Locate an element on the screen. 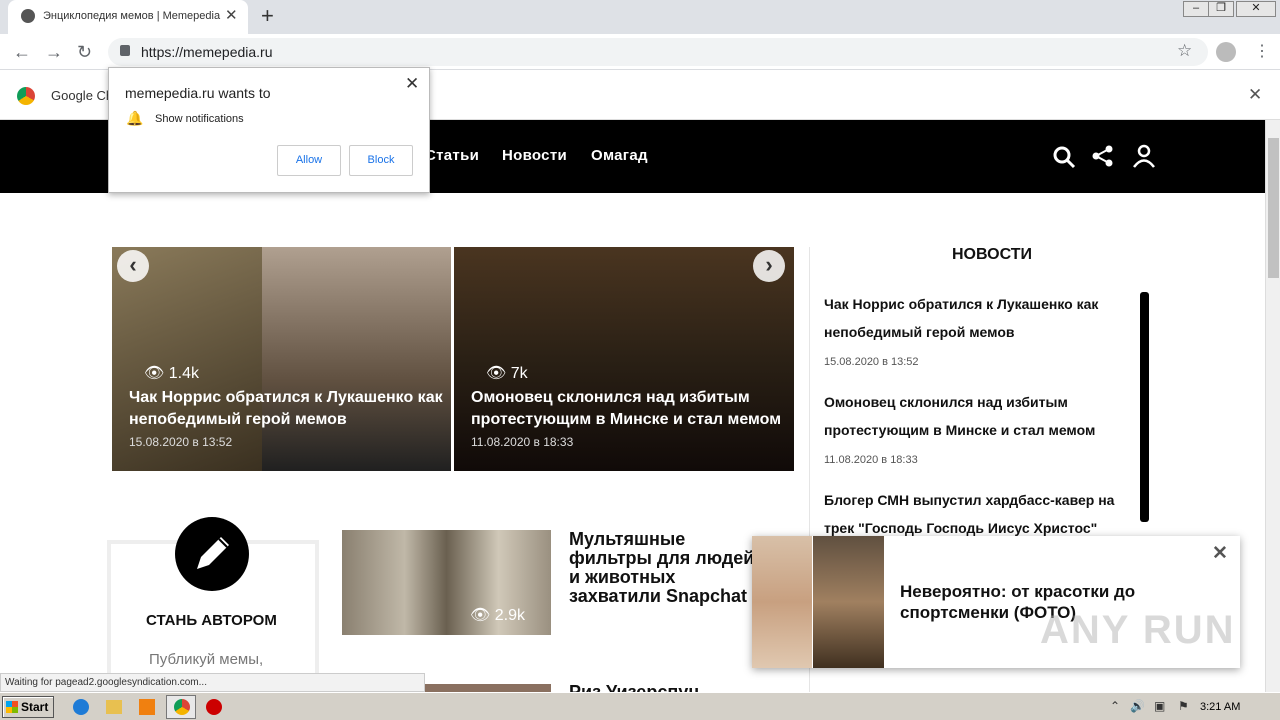 The height and width of the screenshot is (720, 1280). slider-next-button: › is located at coordinates (769, 266).